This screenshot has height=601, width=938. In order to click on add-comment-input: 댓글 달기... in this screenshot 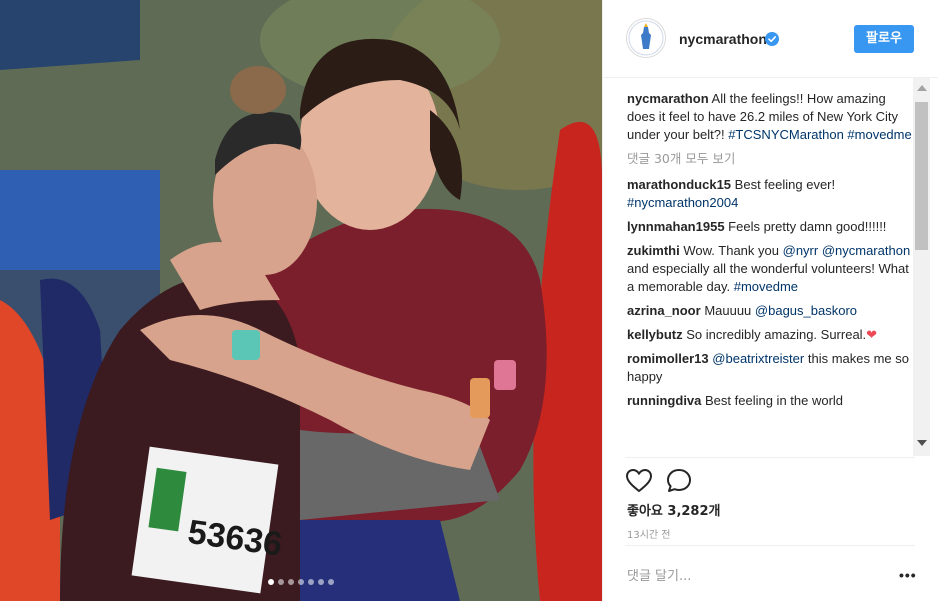, I will do `click(659, 574)`.